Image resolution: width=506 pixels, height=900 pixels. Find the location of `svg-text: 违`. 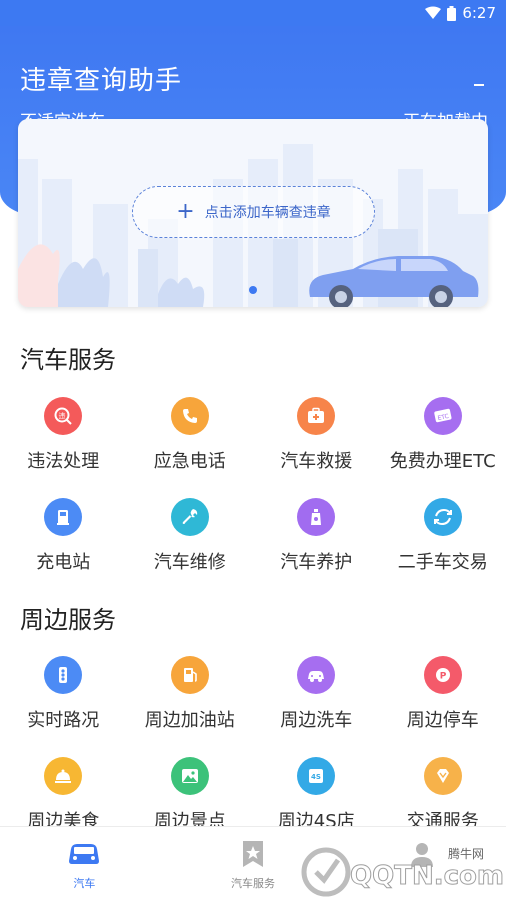

svg-text: 违 is located at coordinates (62, 416).